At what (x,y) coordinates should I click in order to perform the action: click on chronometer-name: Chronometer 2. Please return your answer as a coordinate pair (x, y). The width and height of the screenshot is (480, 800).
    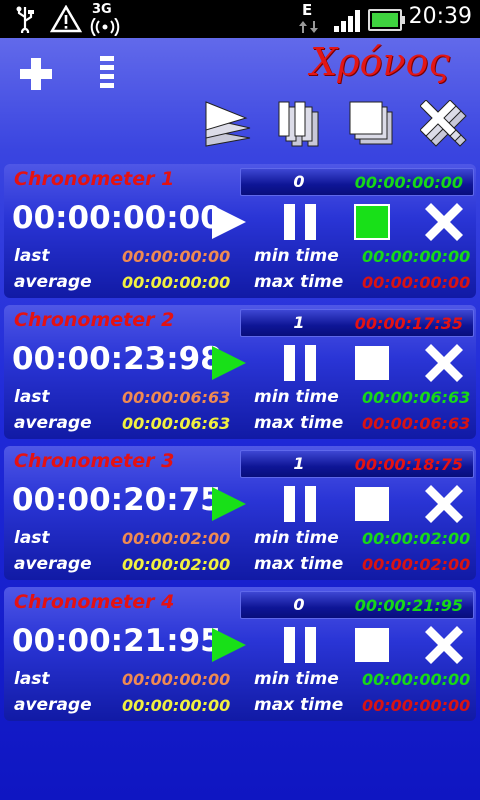
    Looking at the image, I should click on (94, 320).